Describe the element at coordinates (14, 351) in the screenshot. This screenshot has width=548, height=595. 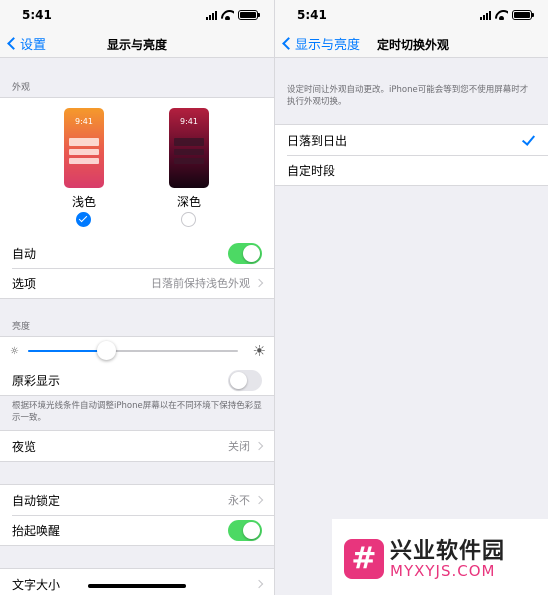
I see `sun-small-icon: ☼` at that location.